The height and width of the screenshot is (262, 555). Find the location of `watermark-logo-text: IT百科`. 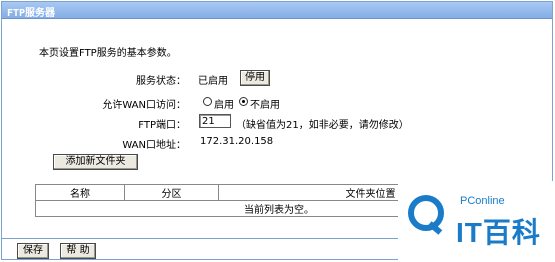

watermark-logo-text: IT百科 is located at coordinates (498, 232).